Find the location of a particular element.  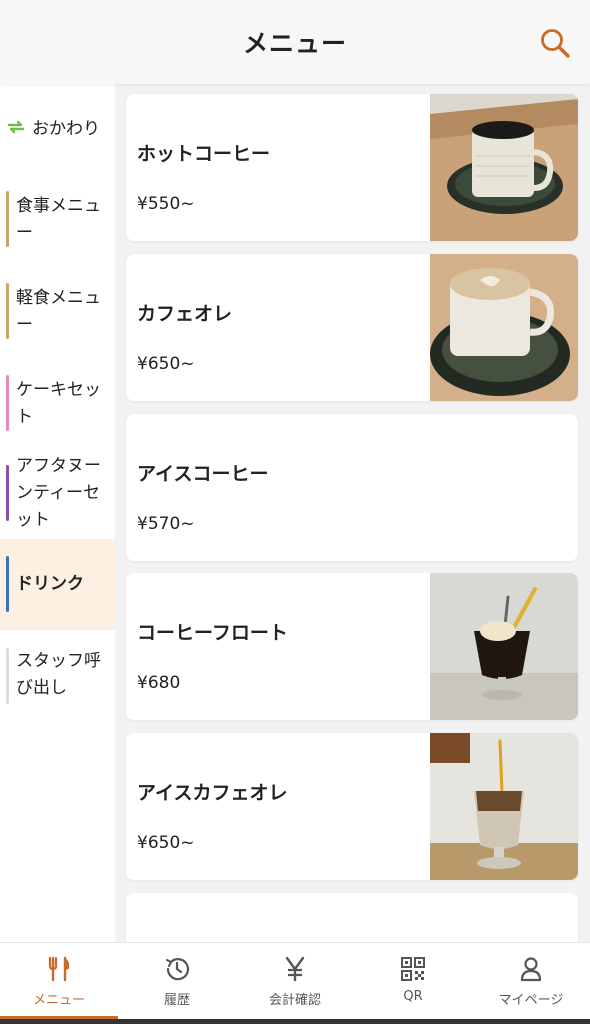

item-price: ¥680 is located at coordinates (159, 683).